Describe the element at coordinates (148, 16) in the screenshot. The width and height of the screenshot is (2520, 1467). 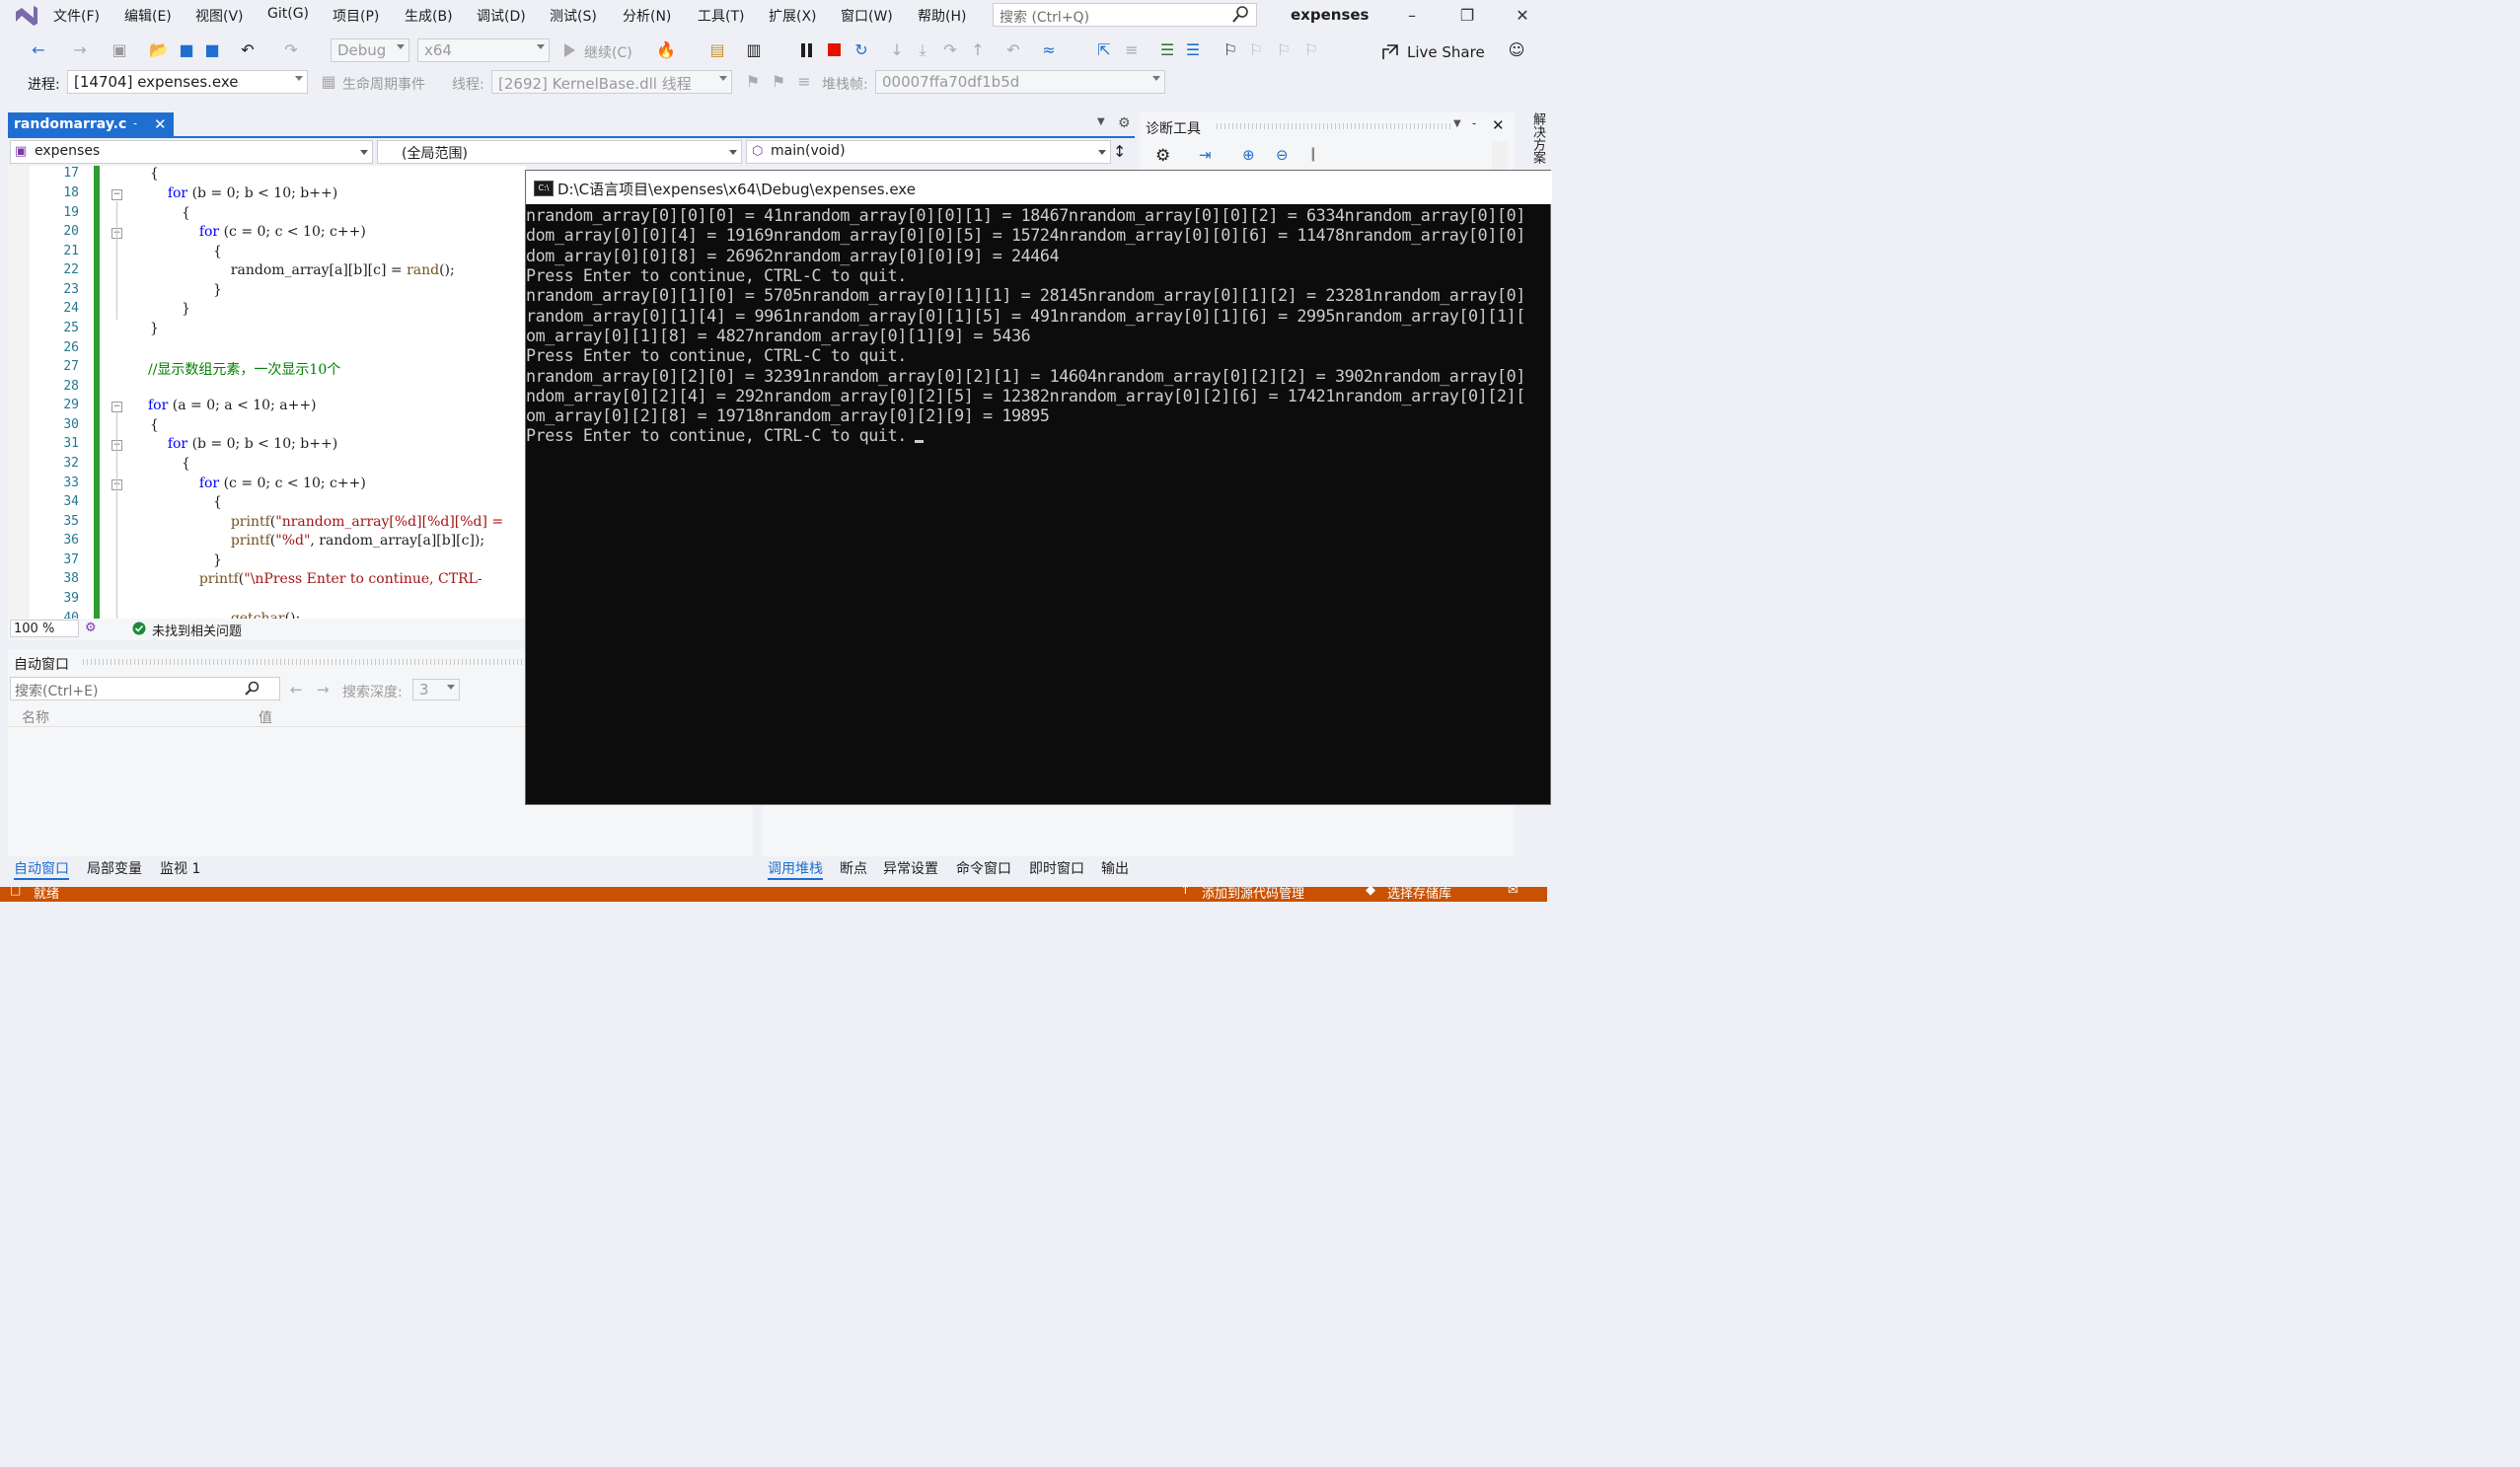
I see `menu-edit: 编辑(E)` at that location.